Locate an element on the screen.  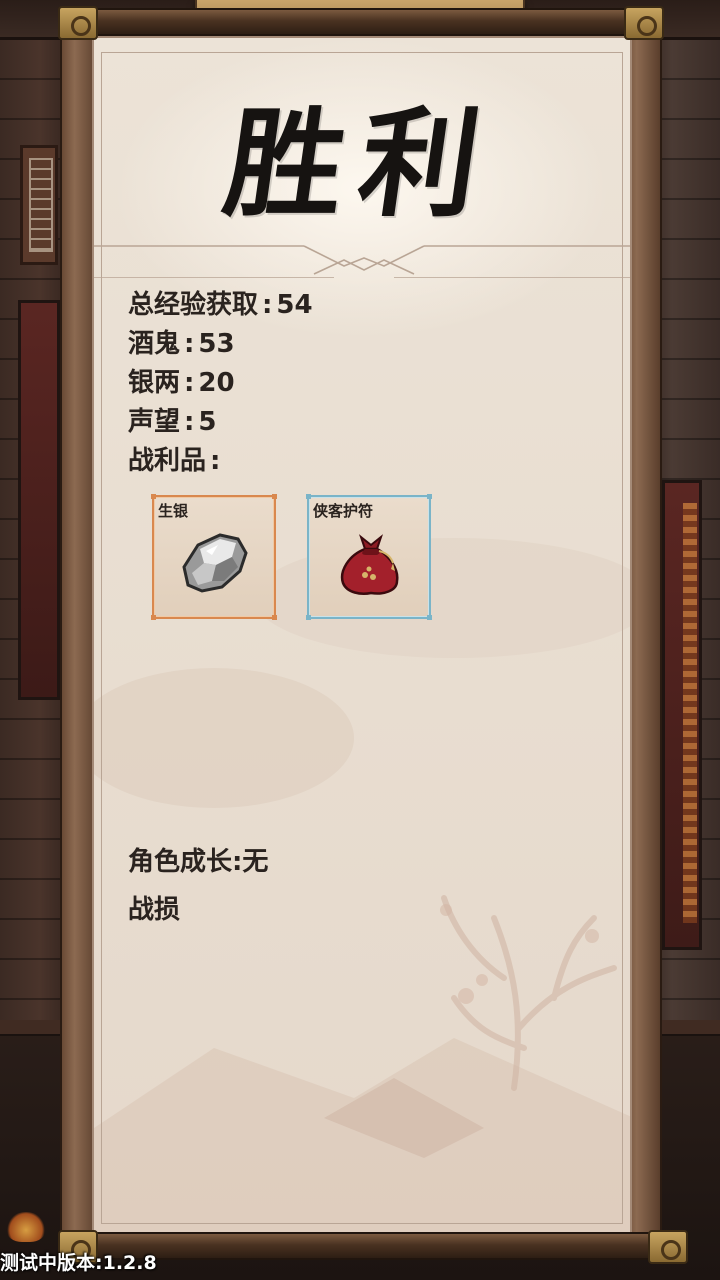
result-summary: 角色成长:无 战损 is located at coordinates (198, 893).